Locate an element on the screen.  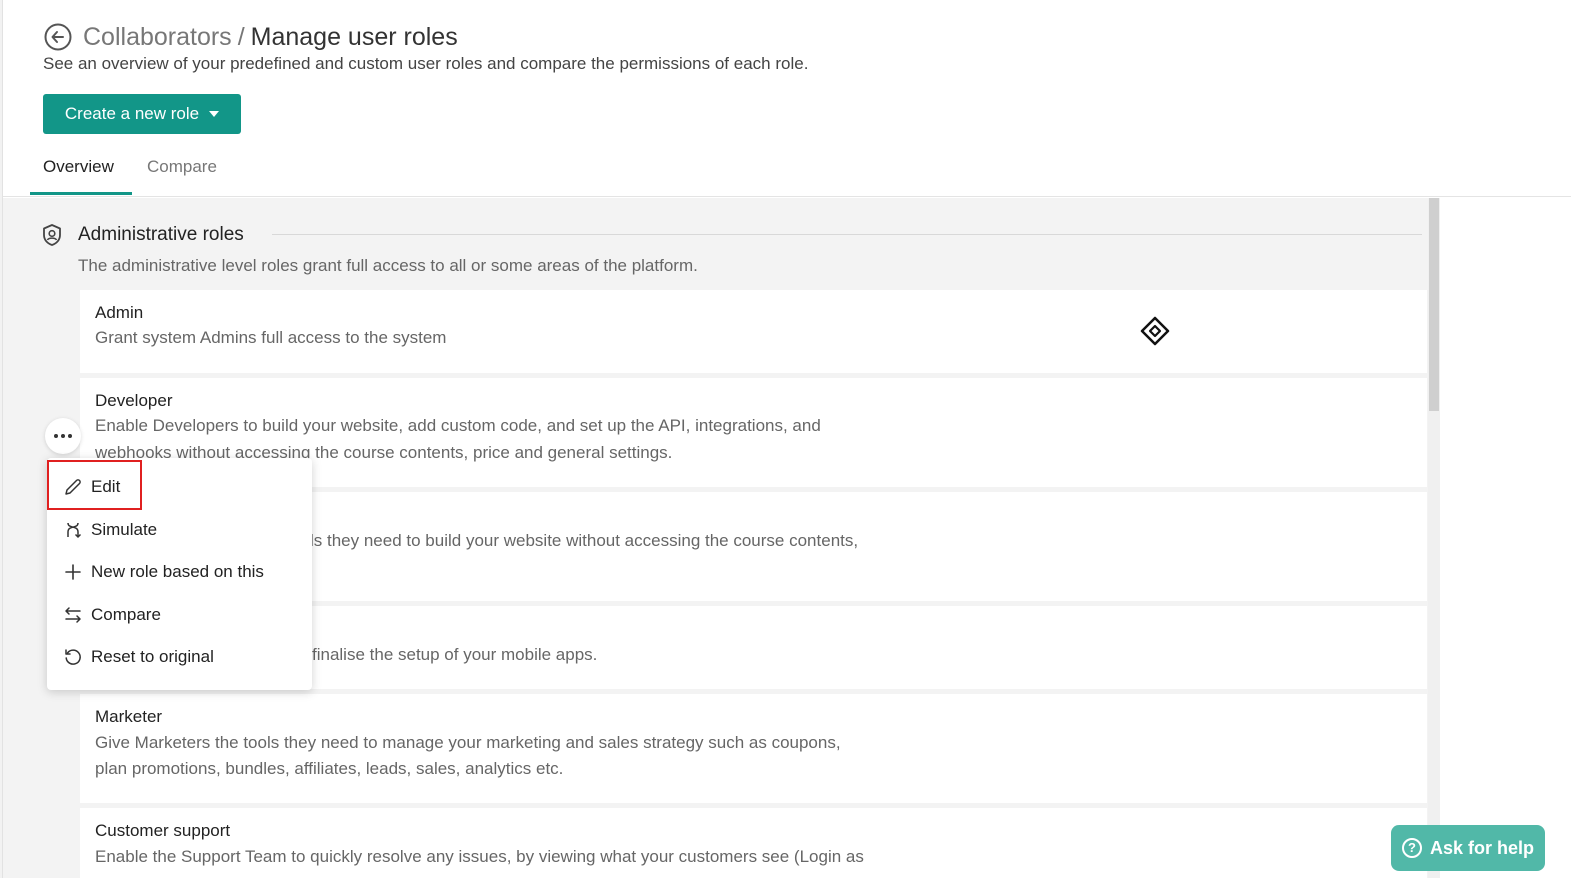
create-role-label: Create a new role is located at coordinates (132, 113).